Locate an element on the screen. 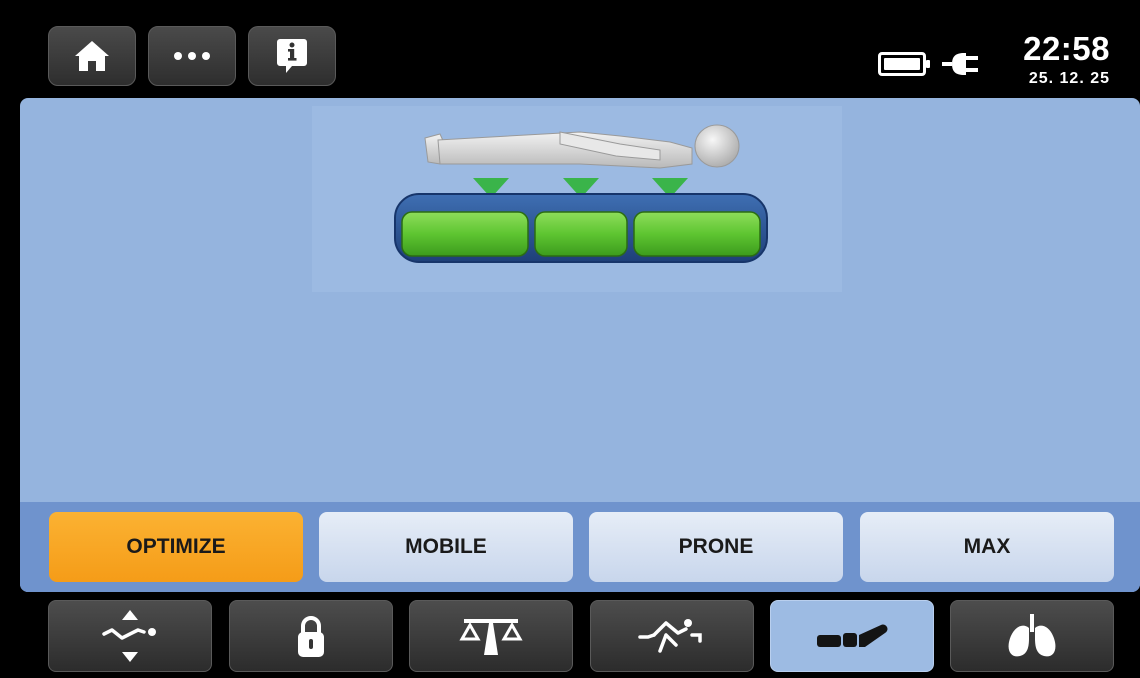 This screenshot has width=1140, height=678. info-button is located at coordinates (292, 56).